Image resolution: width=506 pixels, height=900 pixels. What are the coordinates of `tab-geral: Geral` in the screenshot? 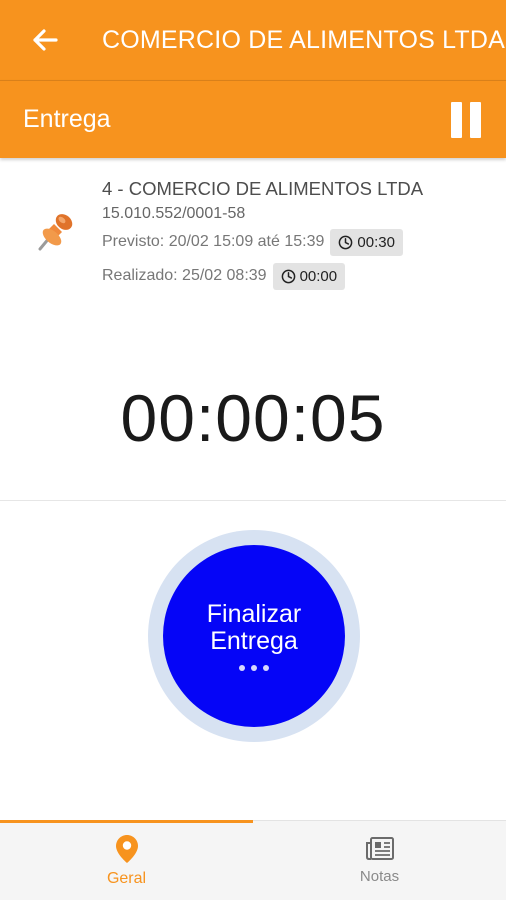 It's located at (126, 860).